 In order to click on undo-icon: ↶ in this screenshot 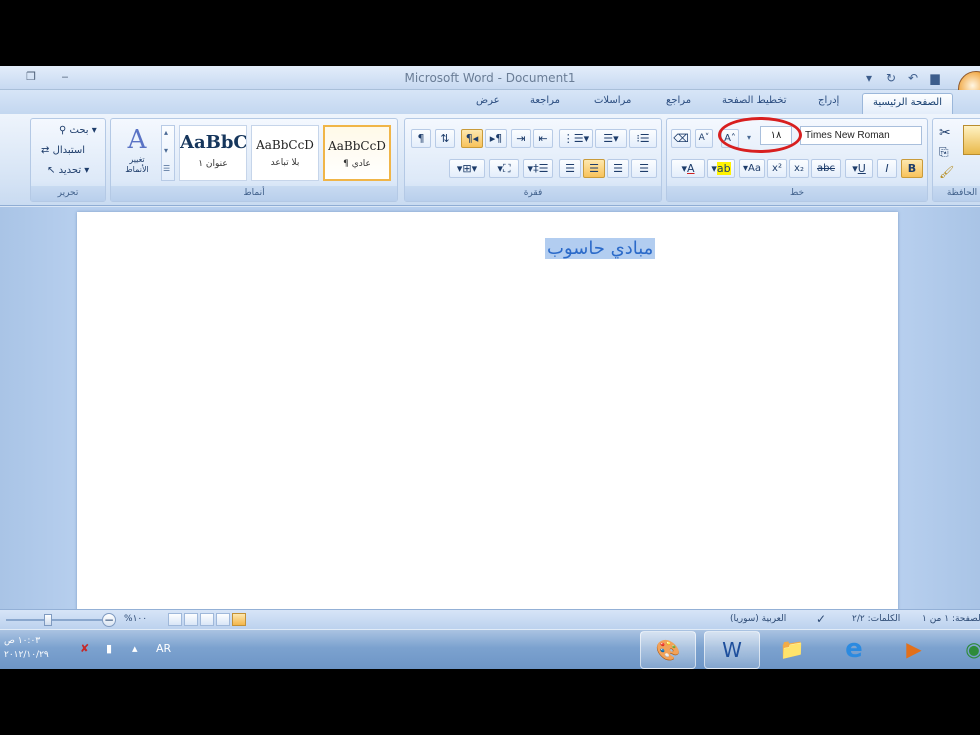, I will do `click(913, 78)`.